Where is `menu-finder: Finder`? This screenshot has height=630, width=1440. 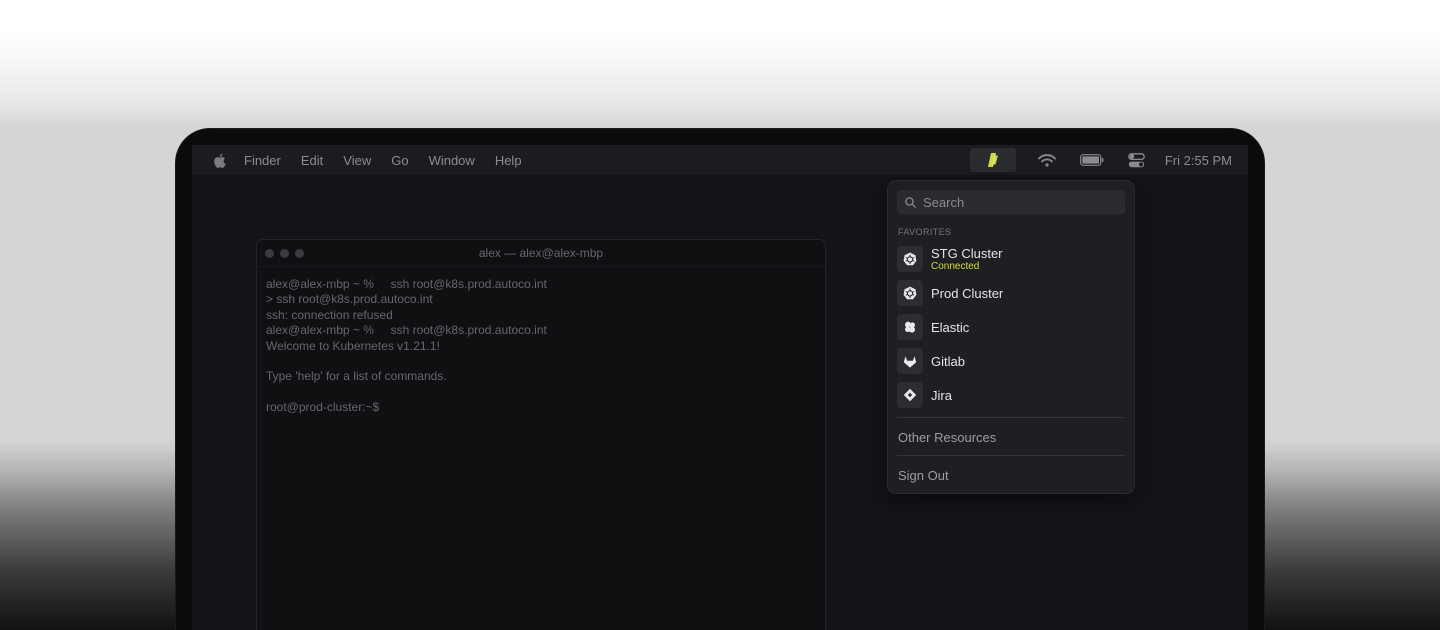
menu-finder: Finder is located at coordinates (262, 160).